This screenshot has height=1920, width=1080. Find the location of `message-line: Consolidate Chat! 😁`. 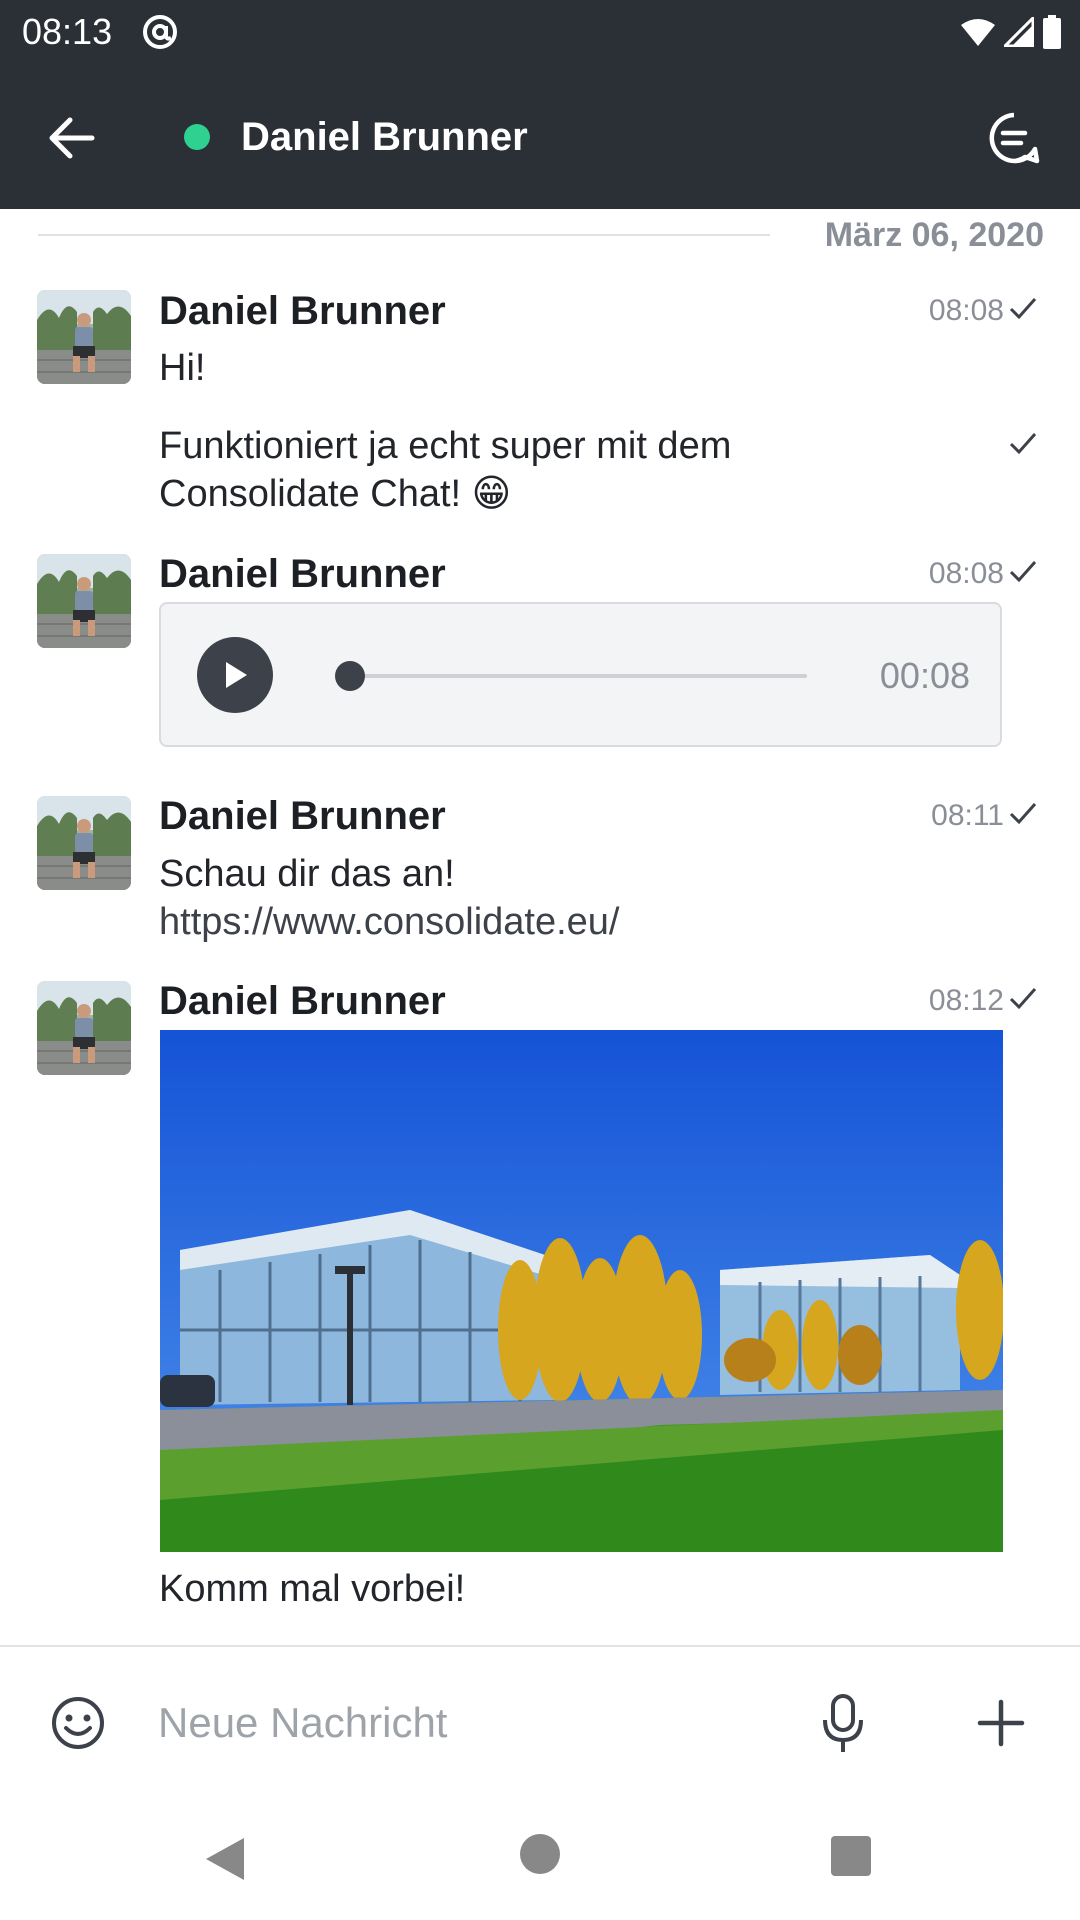

message-line: Consolidate Chat! 😁 is located at coordinates (335, 494).